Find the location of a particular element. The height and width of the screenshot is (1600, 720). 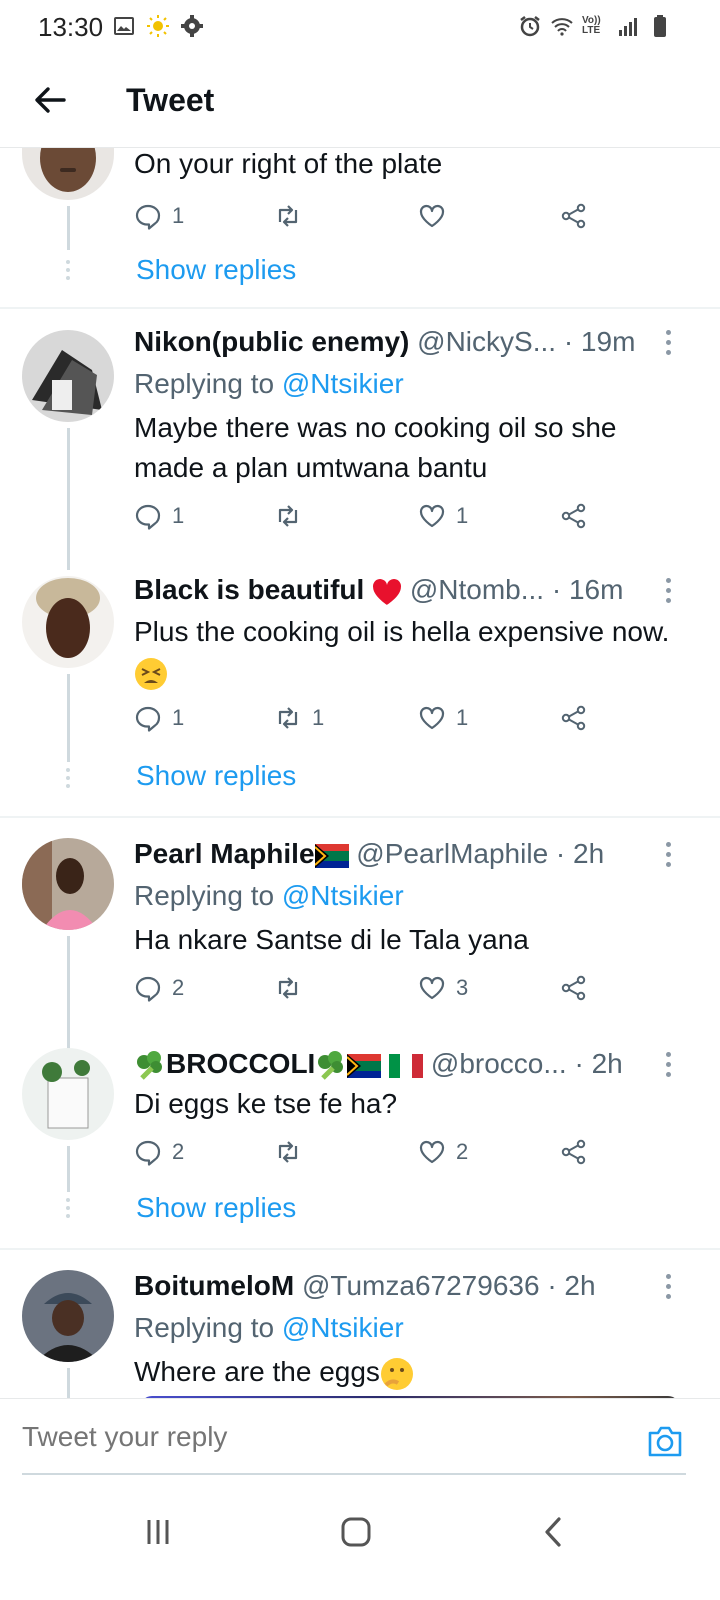

reply-composer is located at coordinates (360, 1438).